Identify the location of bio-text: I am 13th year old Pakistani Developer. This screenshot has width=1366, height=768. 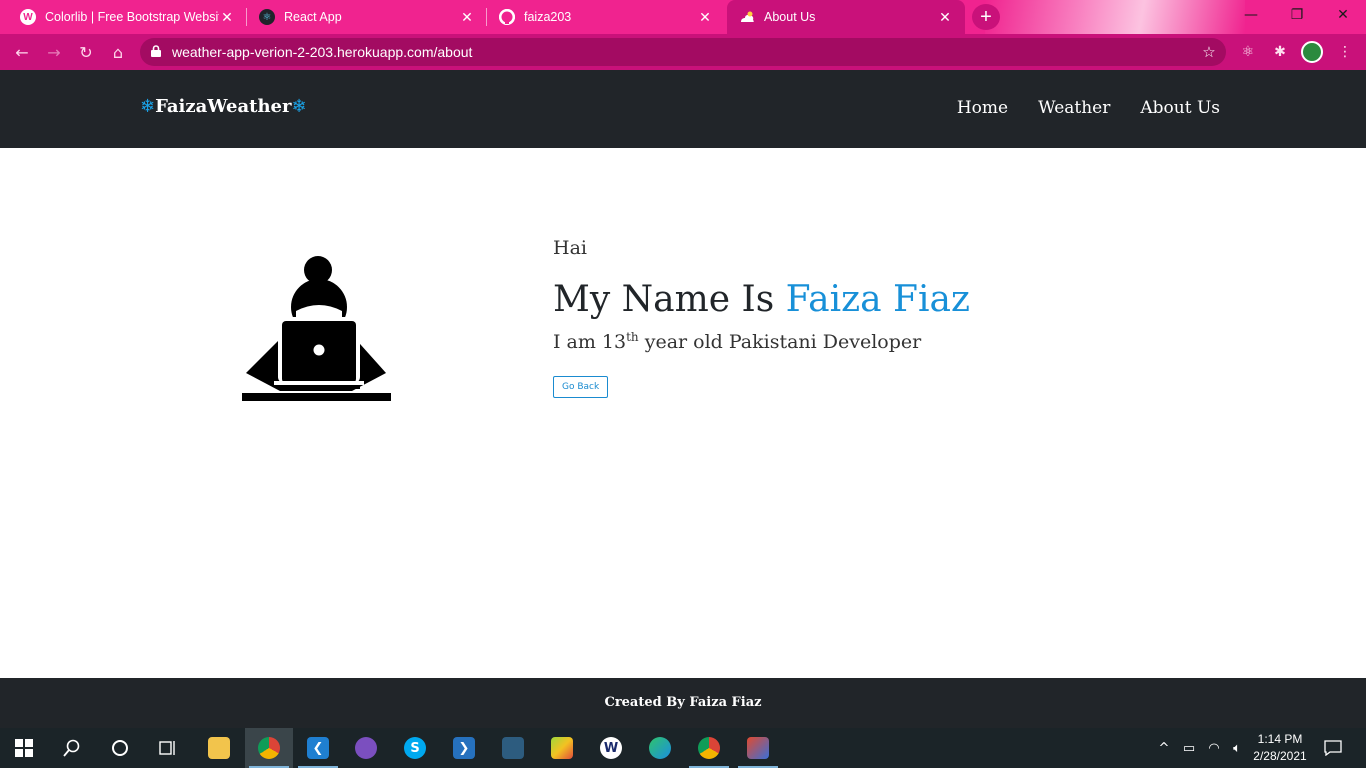
(833, 342).